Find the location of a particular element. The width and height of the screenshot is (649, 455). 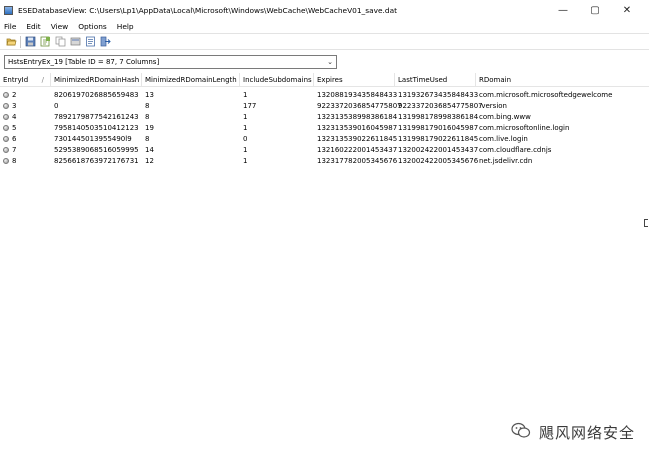

close-button: ✕ is located at coordinates (627, 10).